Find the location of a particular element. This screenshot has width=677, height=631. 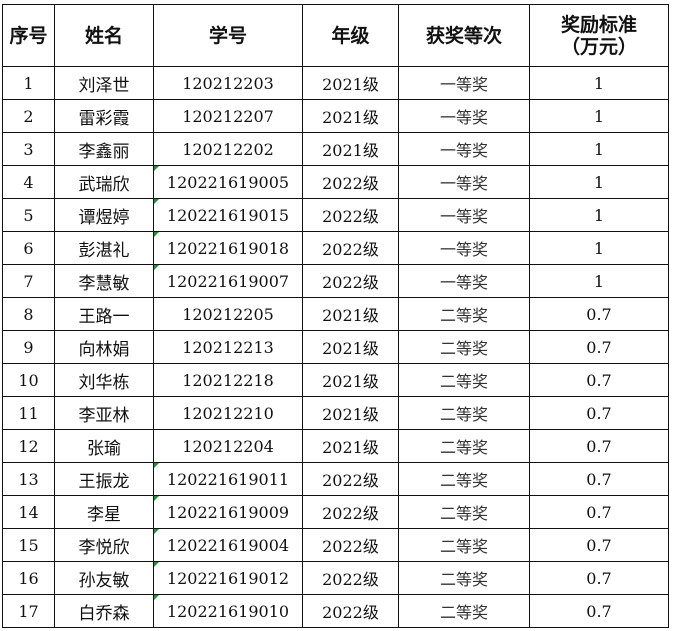

header-student-id: 学号 is located at coordinates (228, 35).